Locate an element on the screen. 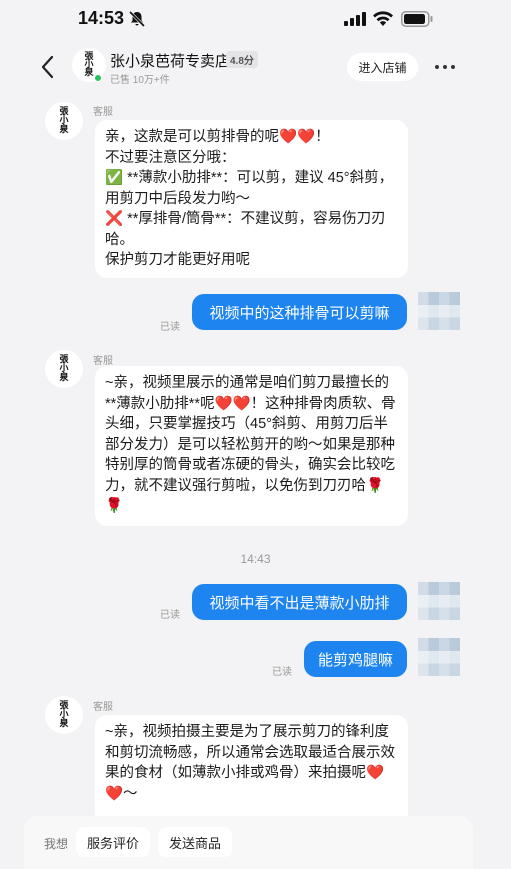 This screenshot has width=511, height=869. battery-icon is located at coordinates (417, 19).